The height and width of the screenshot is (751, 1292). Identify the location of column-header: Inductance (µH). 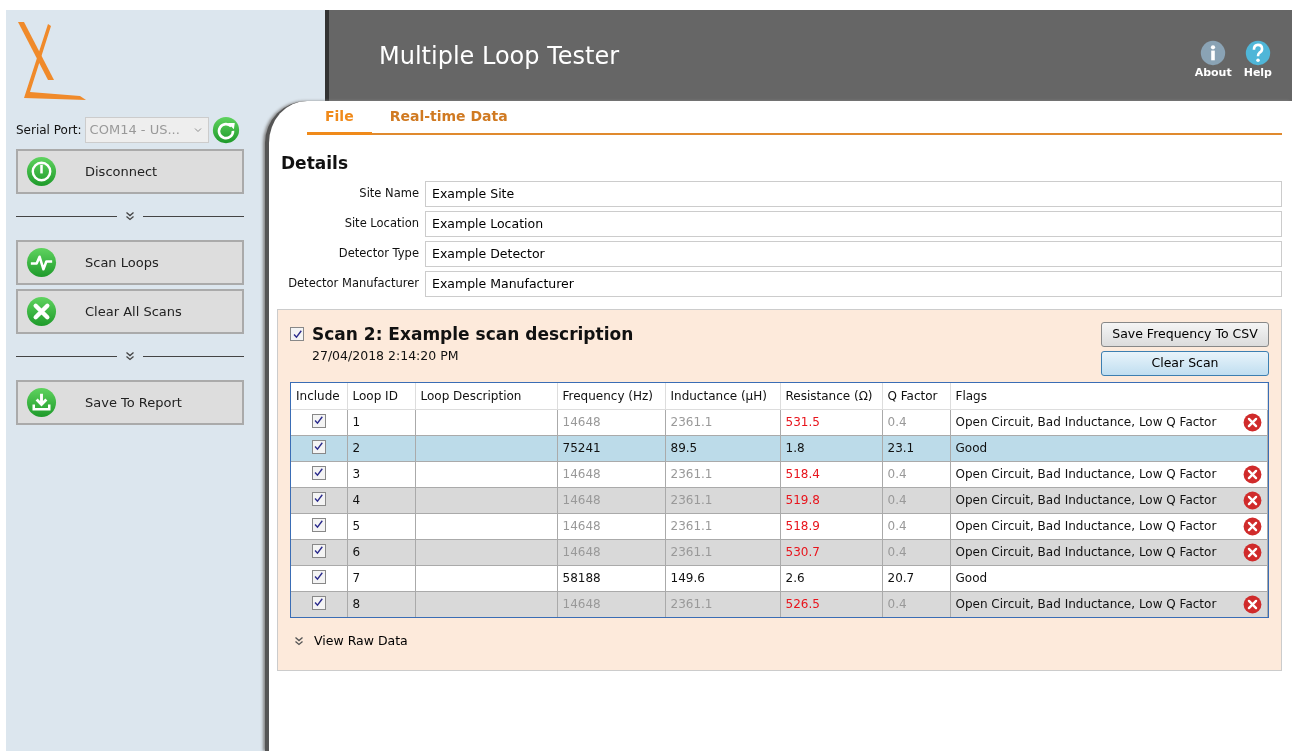
(722, 395).